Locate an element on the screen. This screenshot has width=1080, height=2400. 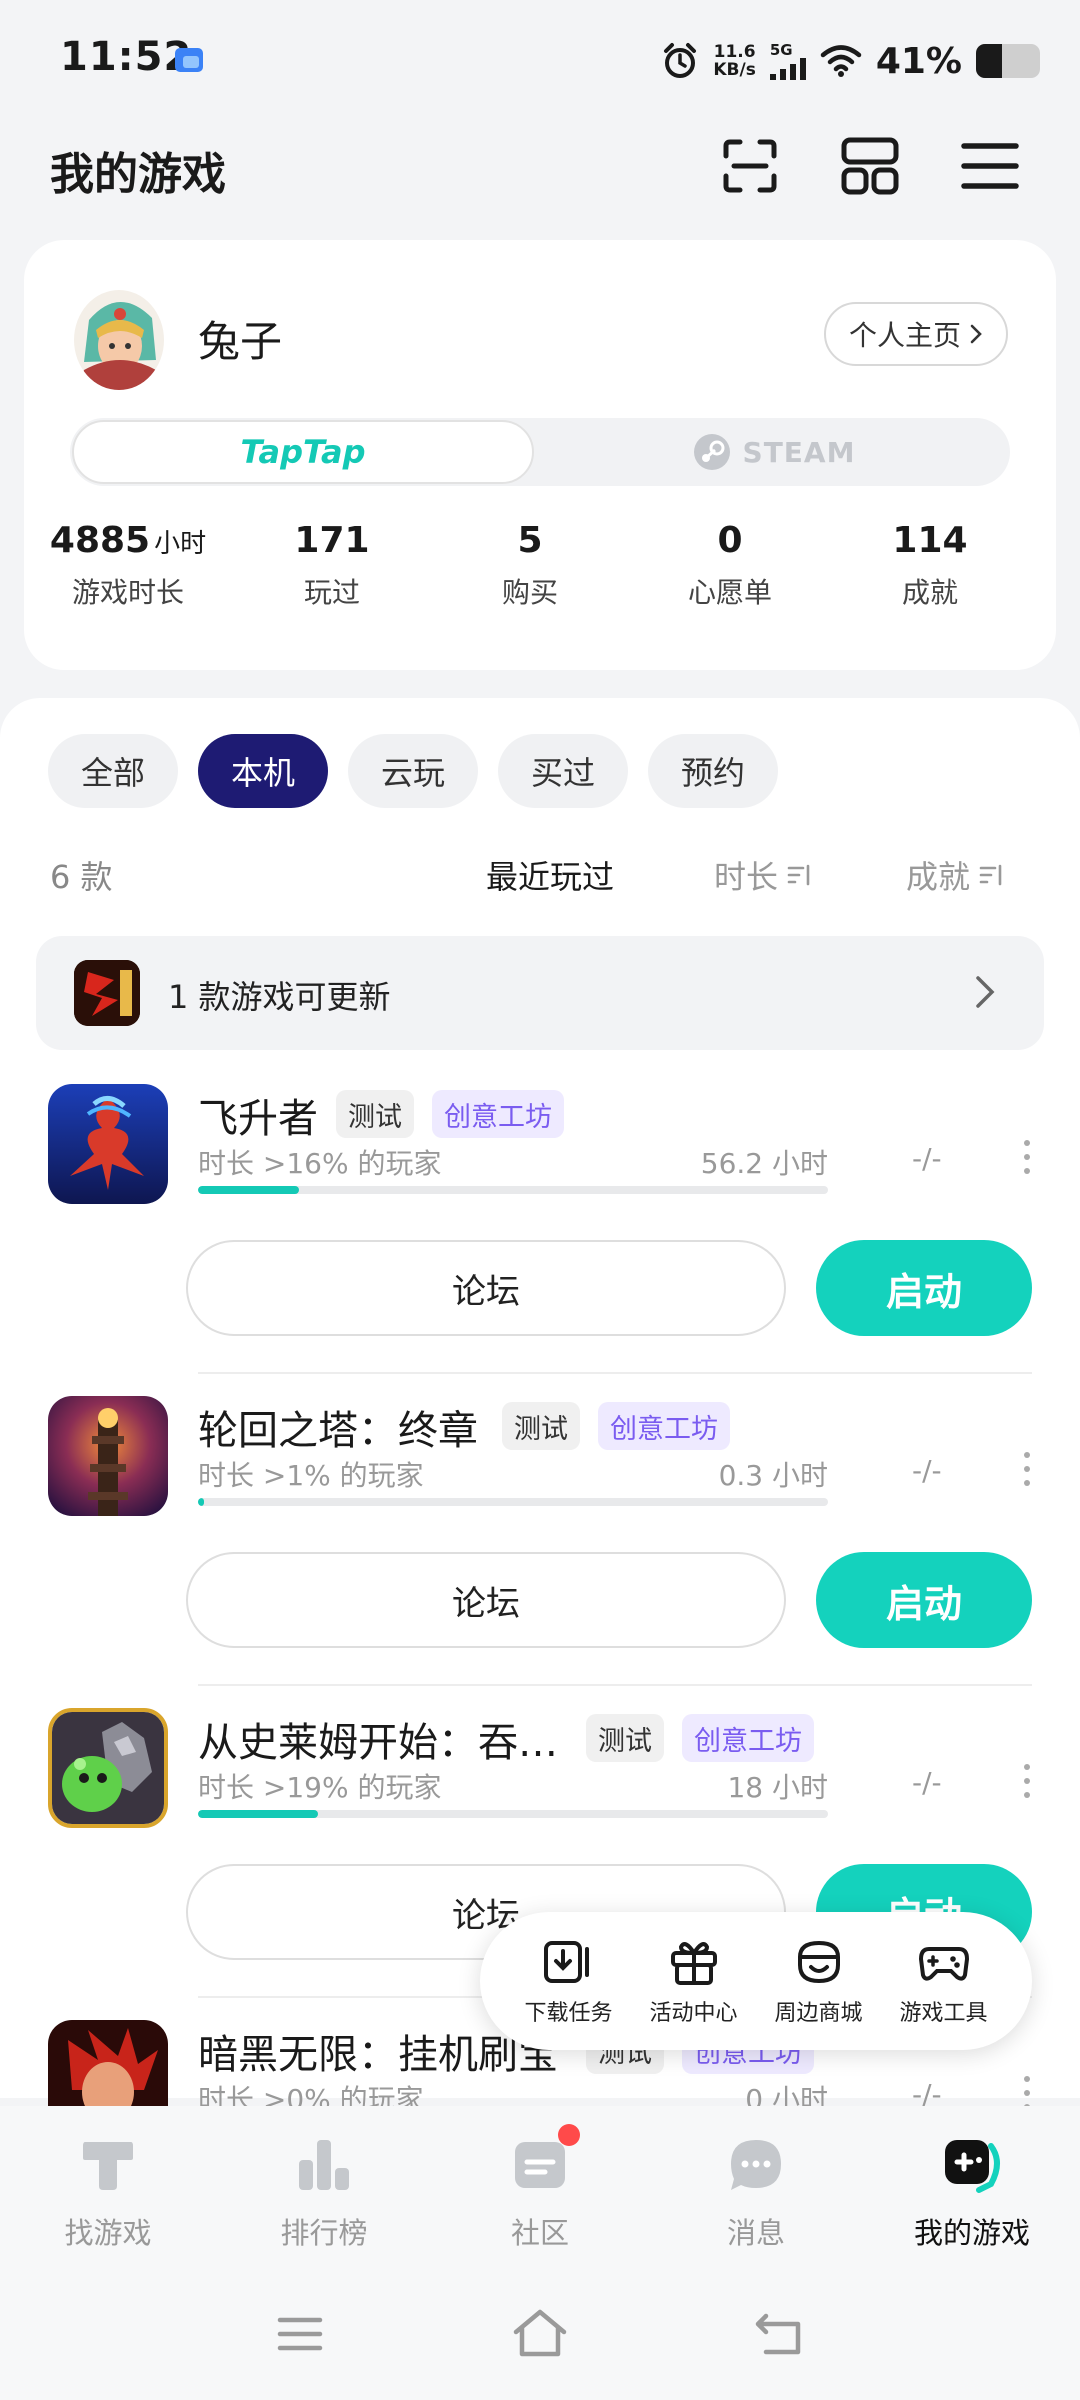
stat-value: 4885 is located at coordinates (100, 540).